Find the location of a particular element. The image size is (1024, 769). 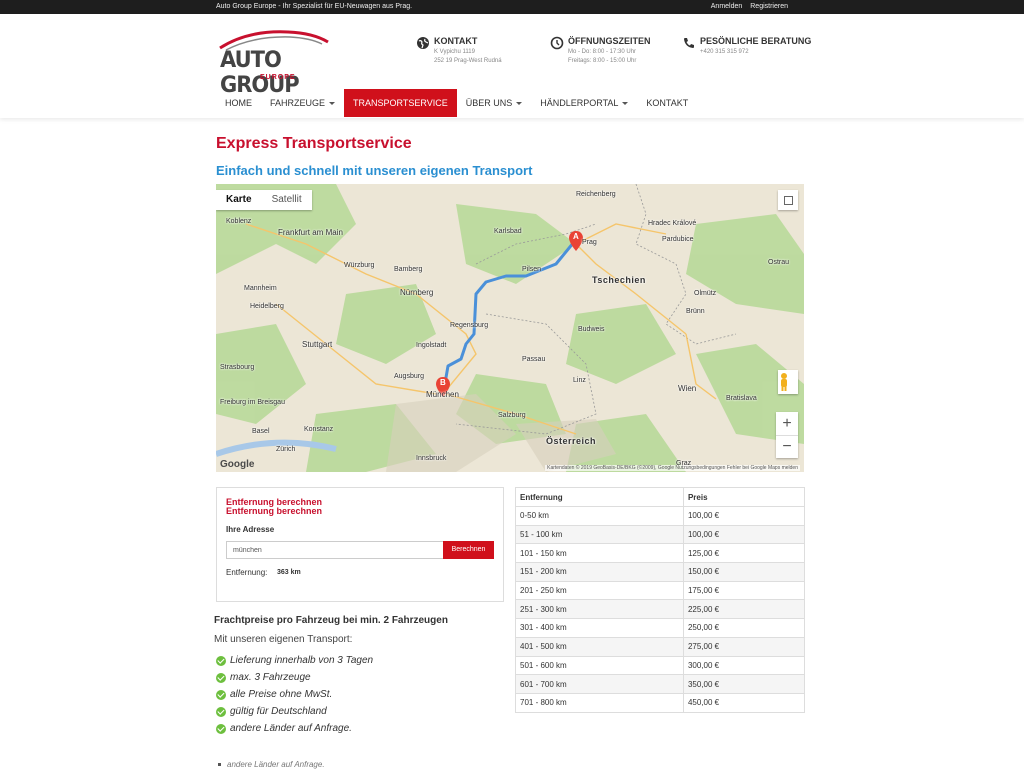

cell-distance: 101 - 150 km is located at coordinates (599, 553).